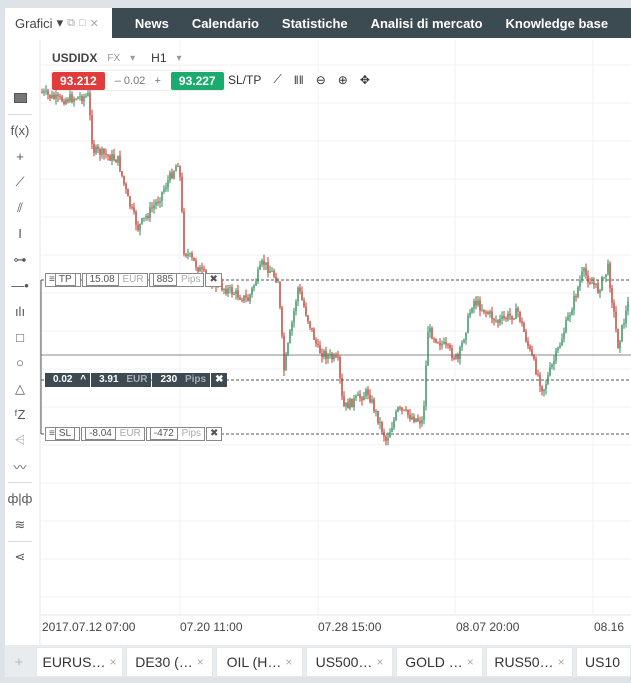 This screenshot has height=683, width=631. Describe the element at coordinates (63, 434) in the screenshot. I see `sl-tag: ≡ SL` at that location.